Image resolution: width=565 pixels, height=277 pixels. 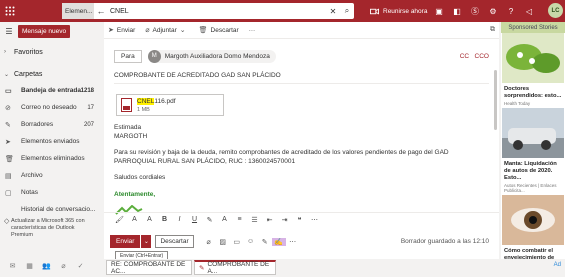 I want to click on junk-icon: ⊘, so click(x=8, y=108).